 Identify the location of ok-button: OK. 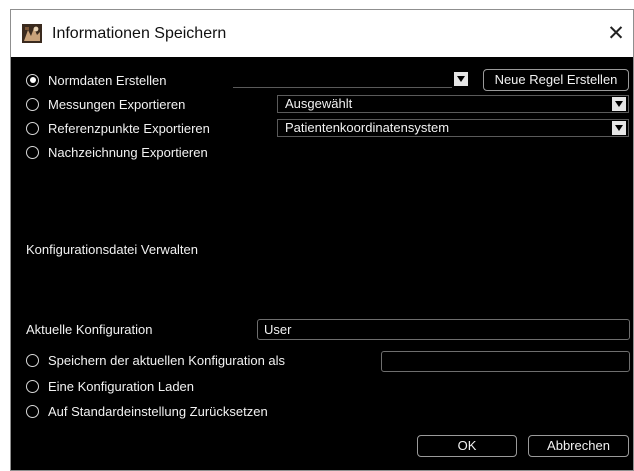
(467, 446).